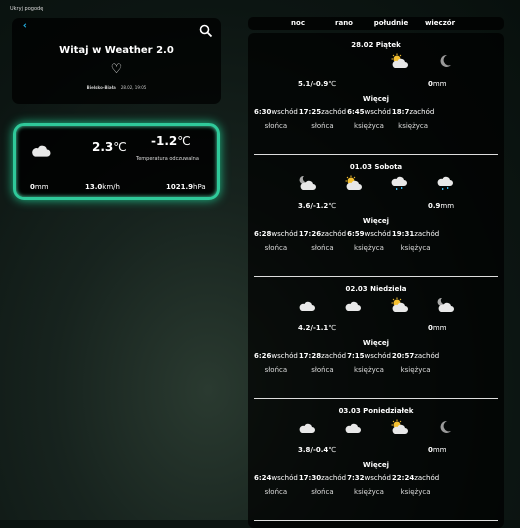 The height and width of the screenshot is (528, 520). I want to click on moonset-time: 19:31, so click(403, 234).